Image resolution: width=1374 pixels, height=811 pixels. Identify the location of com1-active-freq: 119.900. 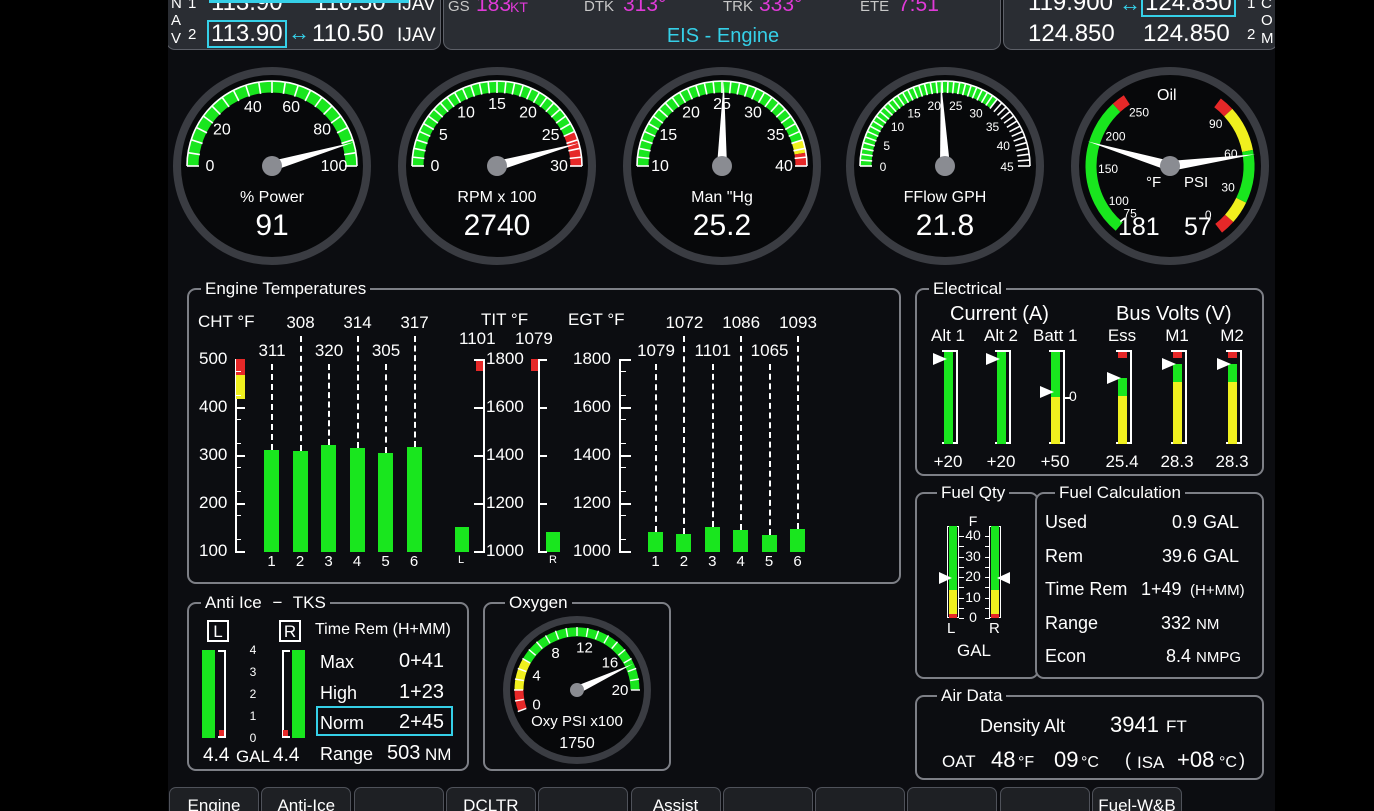
(1070, 7).